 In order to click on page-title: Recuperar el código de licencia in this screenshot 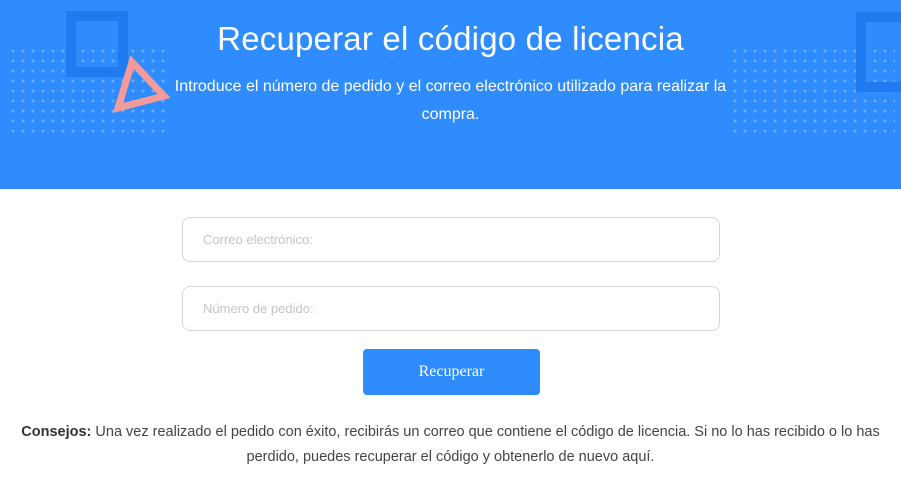, I will do `click(450, 38)`.